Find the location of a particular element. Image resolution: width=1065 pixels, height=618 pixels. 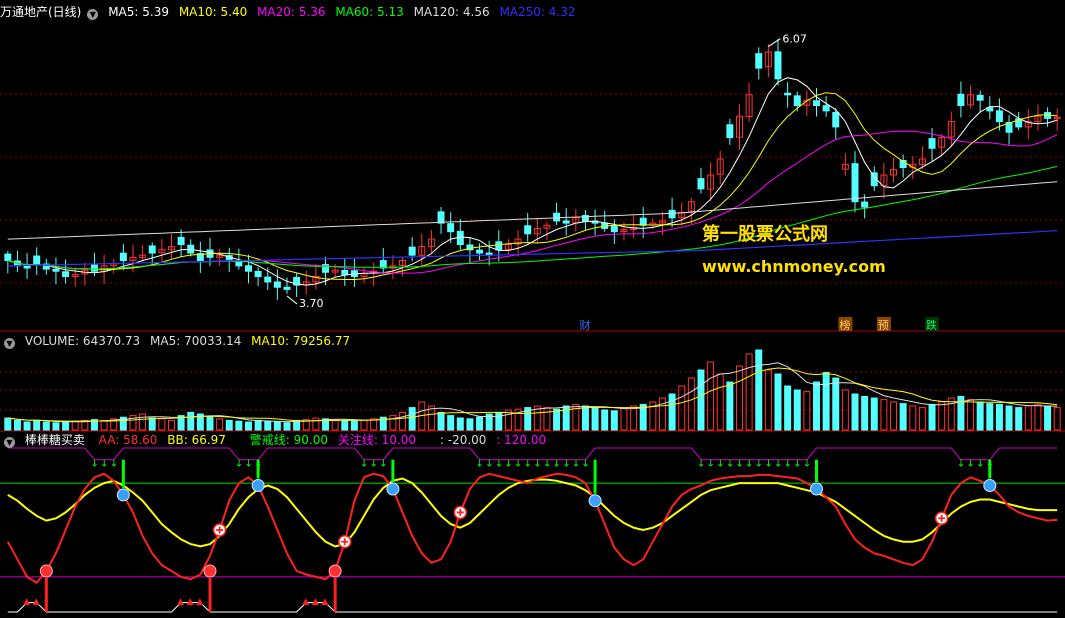

event-marker-bang: 榜 is located at coordinates (844, 325).